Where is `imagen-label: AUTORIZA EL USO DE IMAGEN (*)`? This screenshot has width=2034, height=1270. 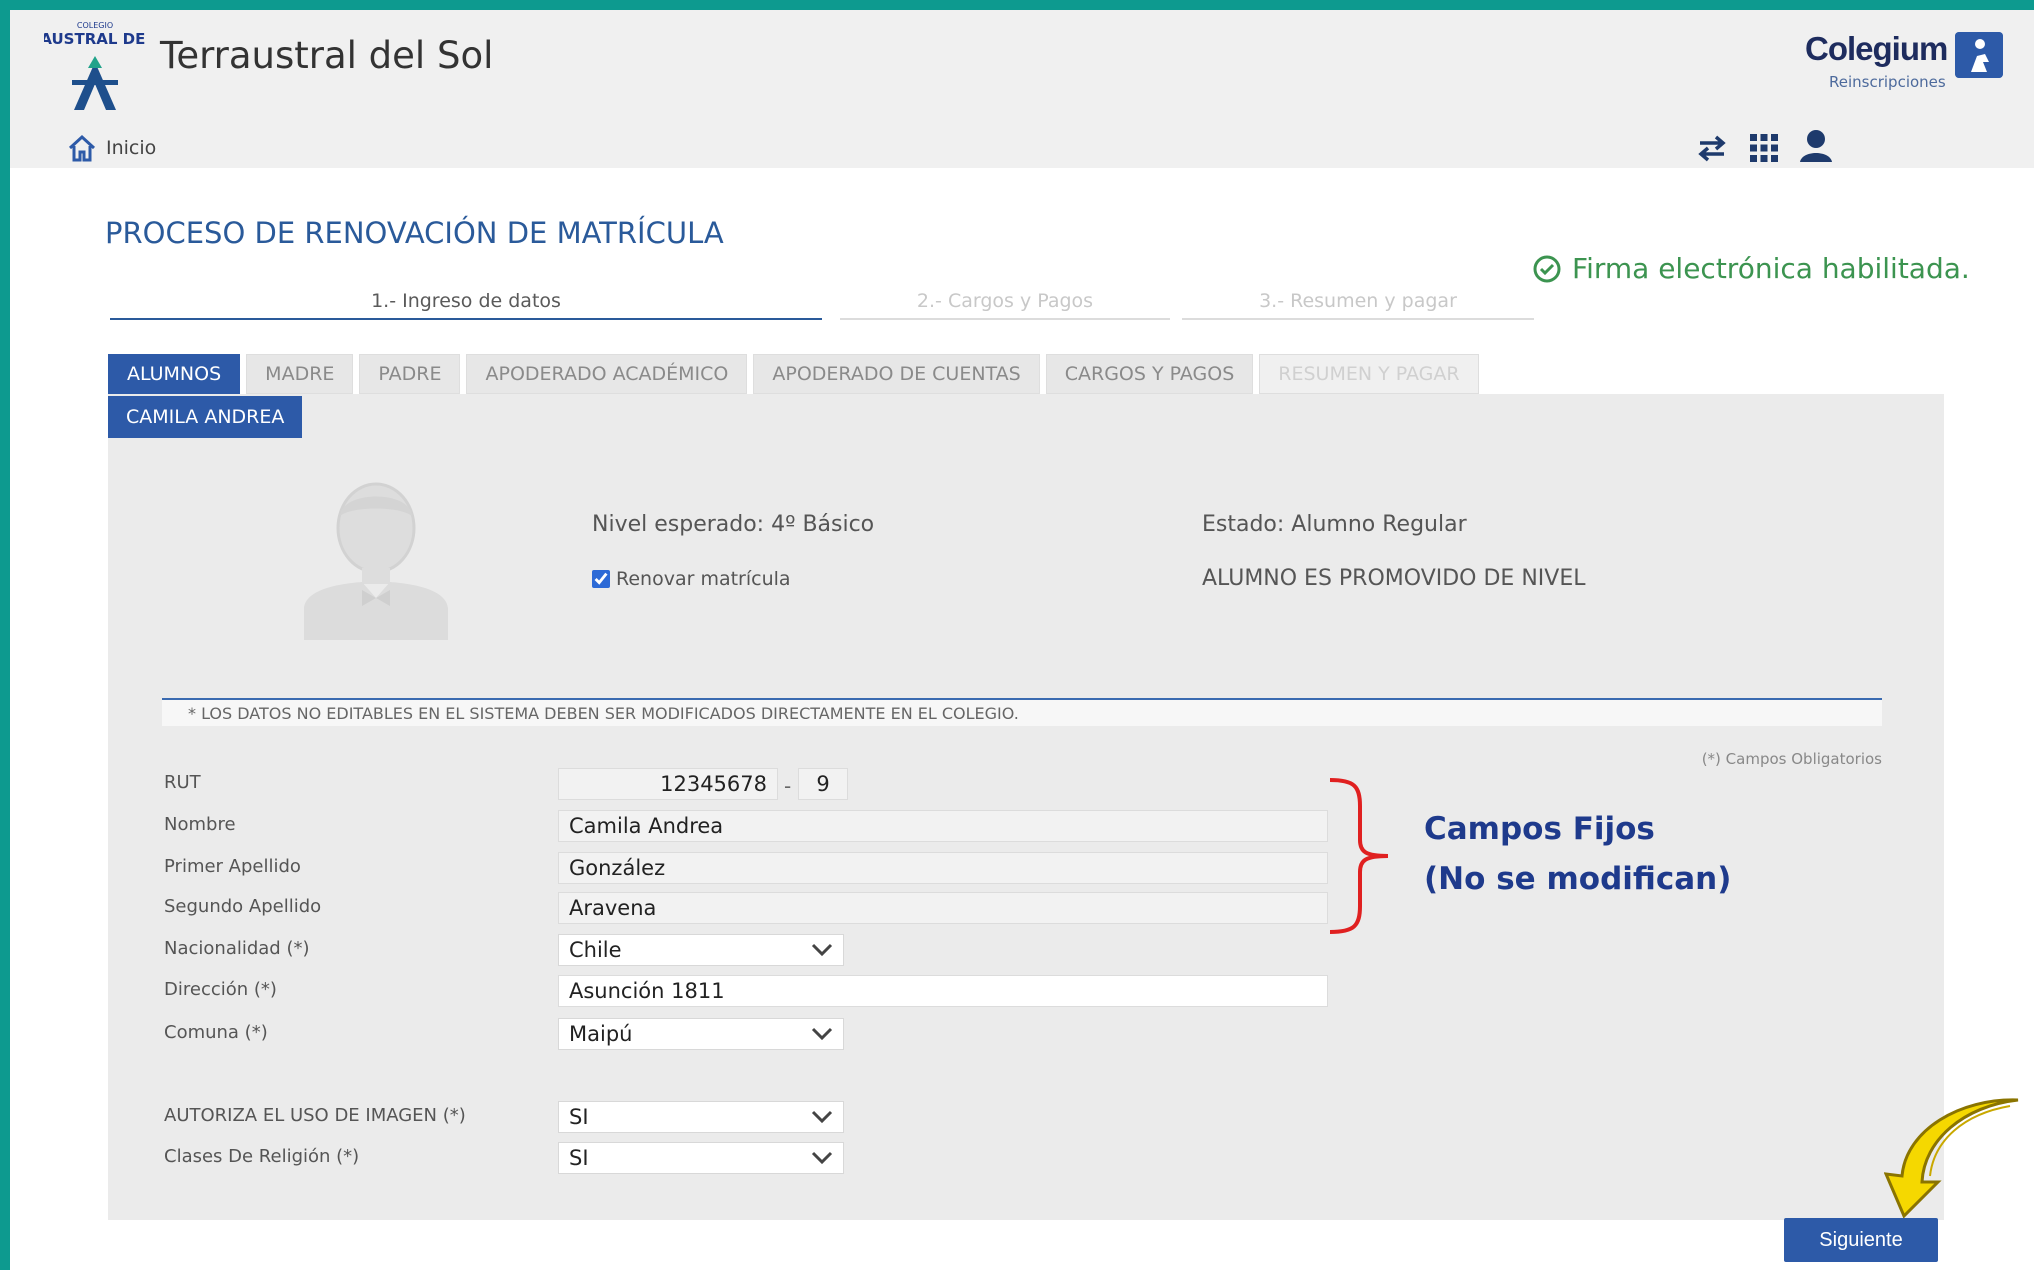
imagen-label: AUTORIZA EL USO DE IMAGEN (*) is located at coordinates (315, 1115).